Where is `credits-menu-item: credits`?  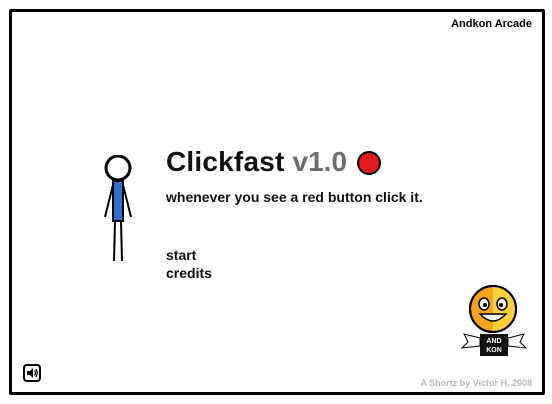 credits-menu-item: credits is located at coordinates (189, 273).